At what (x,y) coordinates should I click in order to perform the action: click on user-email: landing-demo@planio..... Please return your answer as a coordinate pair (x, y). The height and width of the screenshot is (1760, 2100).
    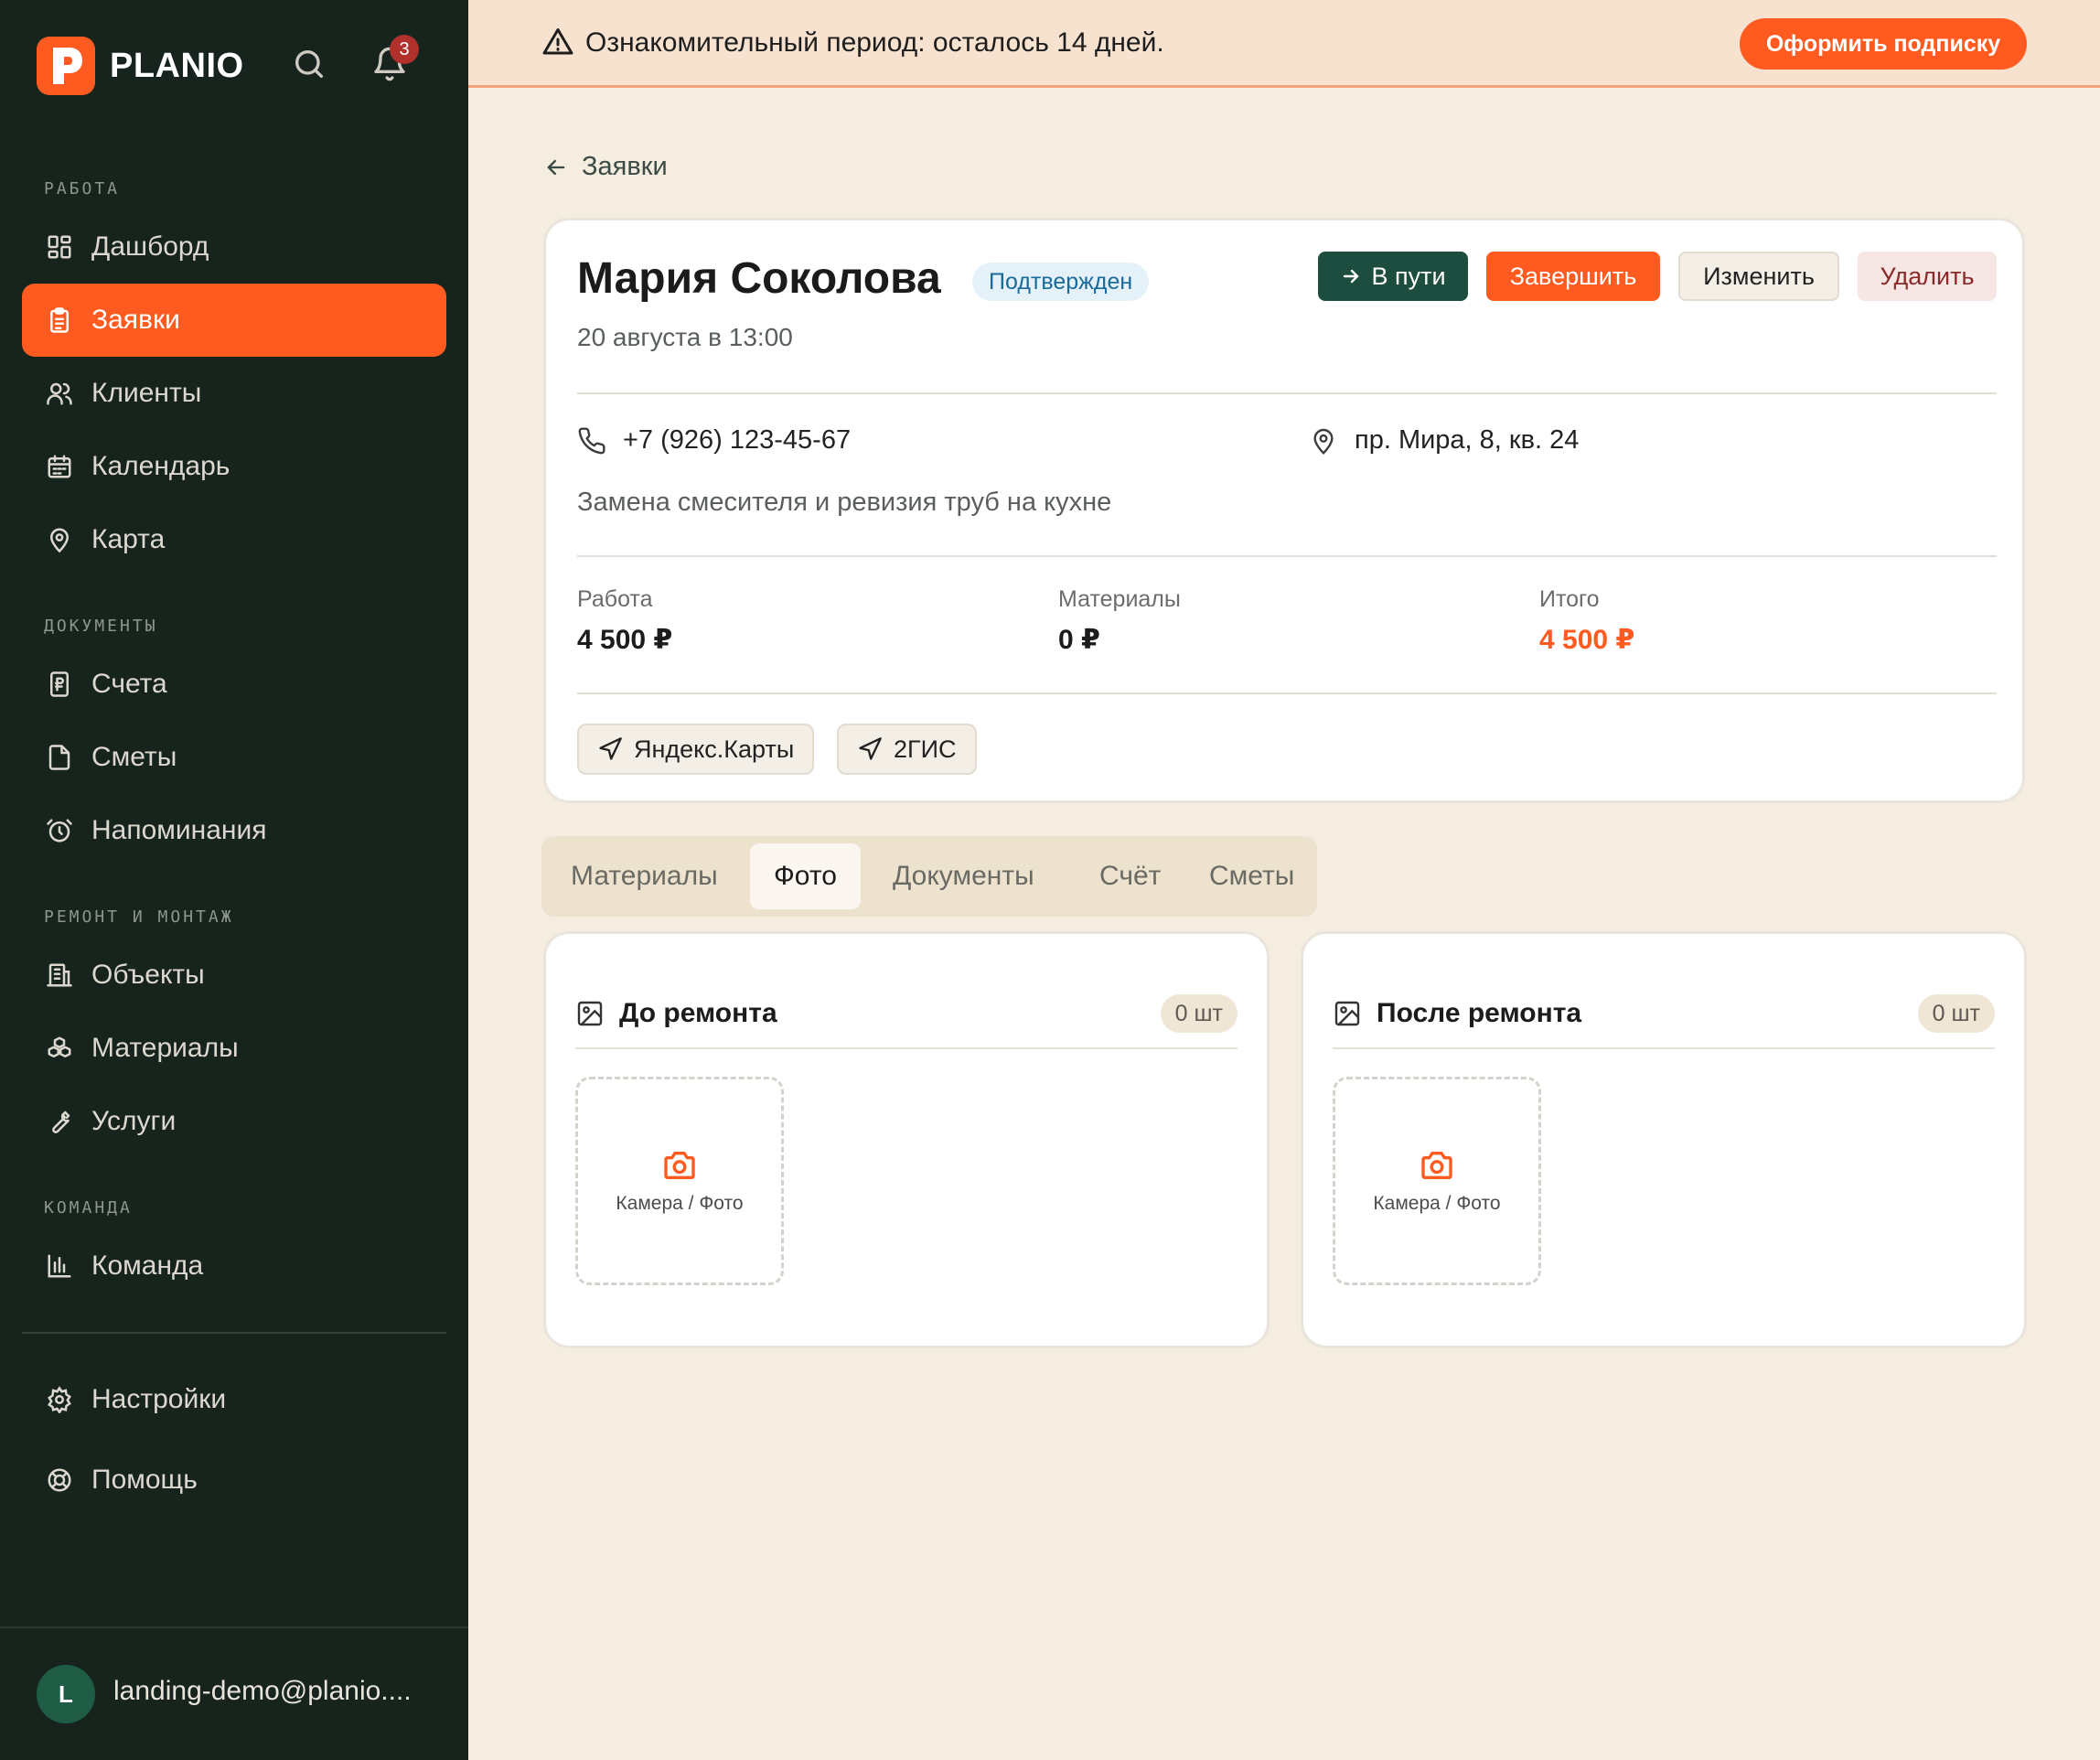
    Looking at the image, I should click on (278, 1692).